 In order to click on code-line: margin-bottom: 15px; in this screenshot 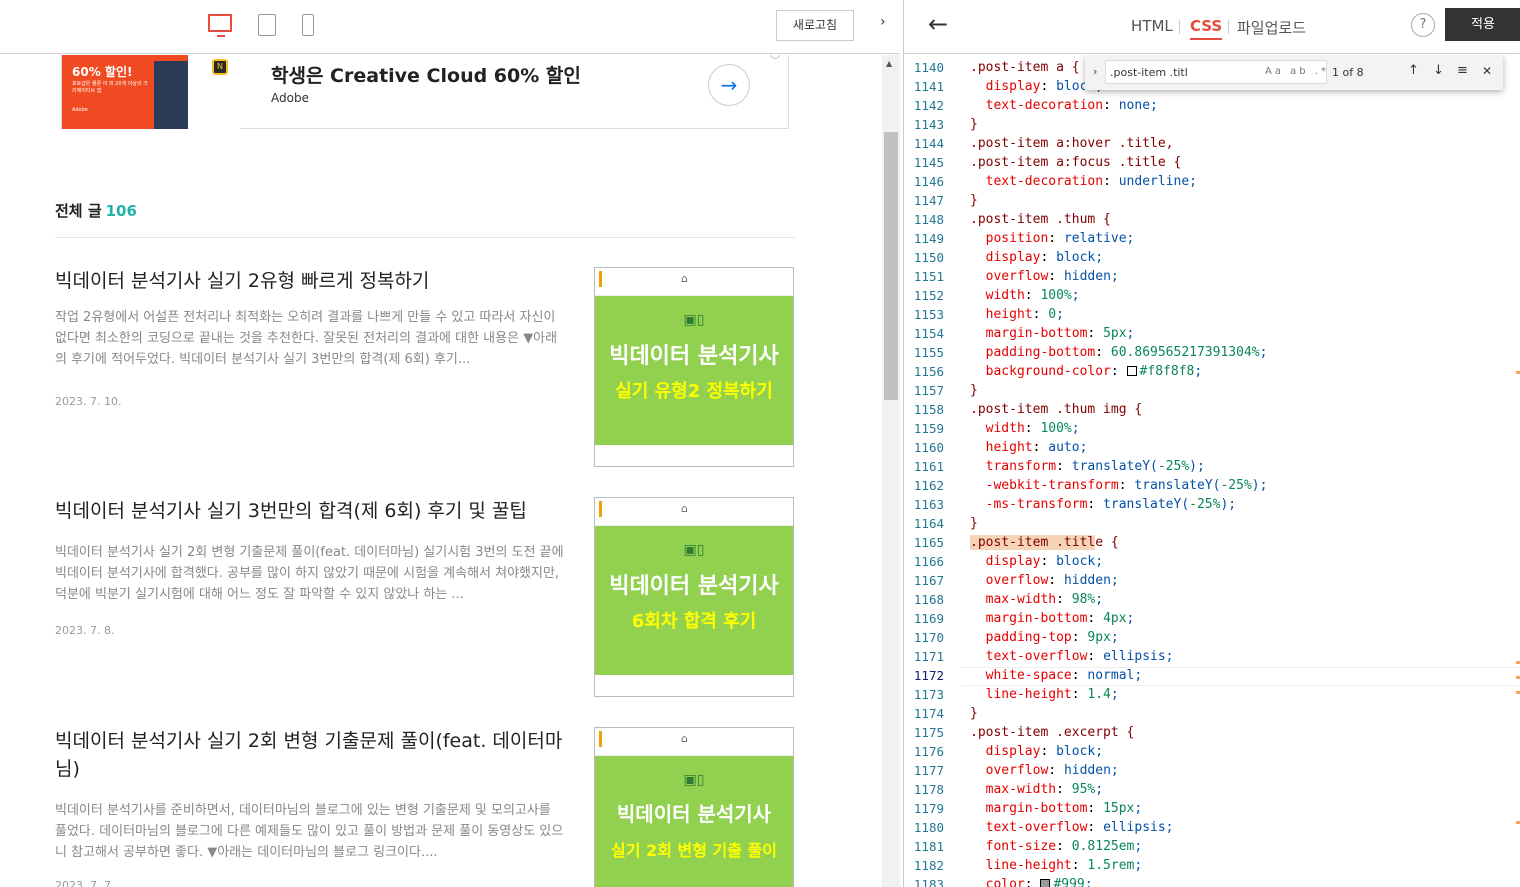, I will do `click(1056, 808)`.